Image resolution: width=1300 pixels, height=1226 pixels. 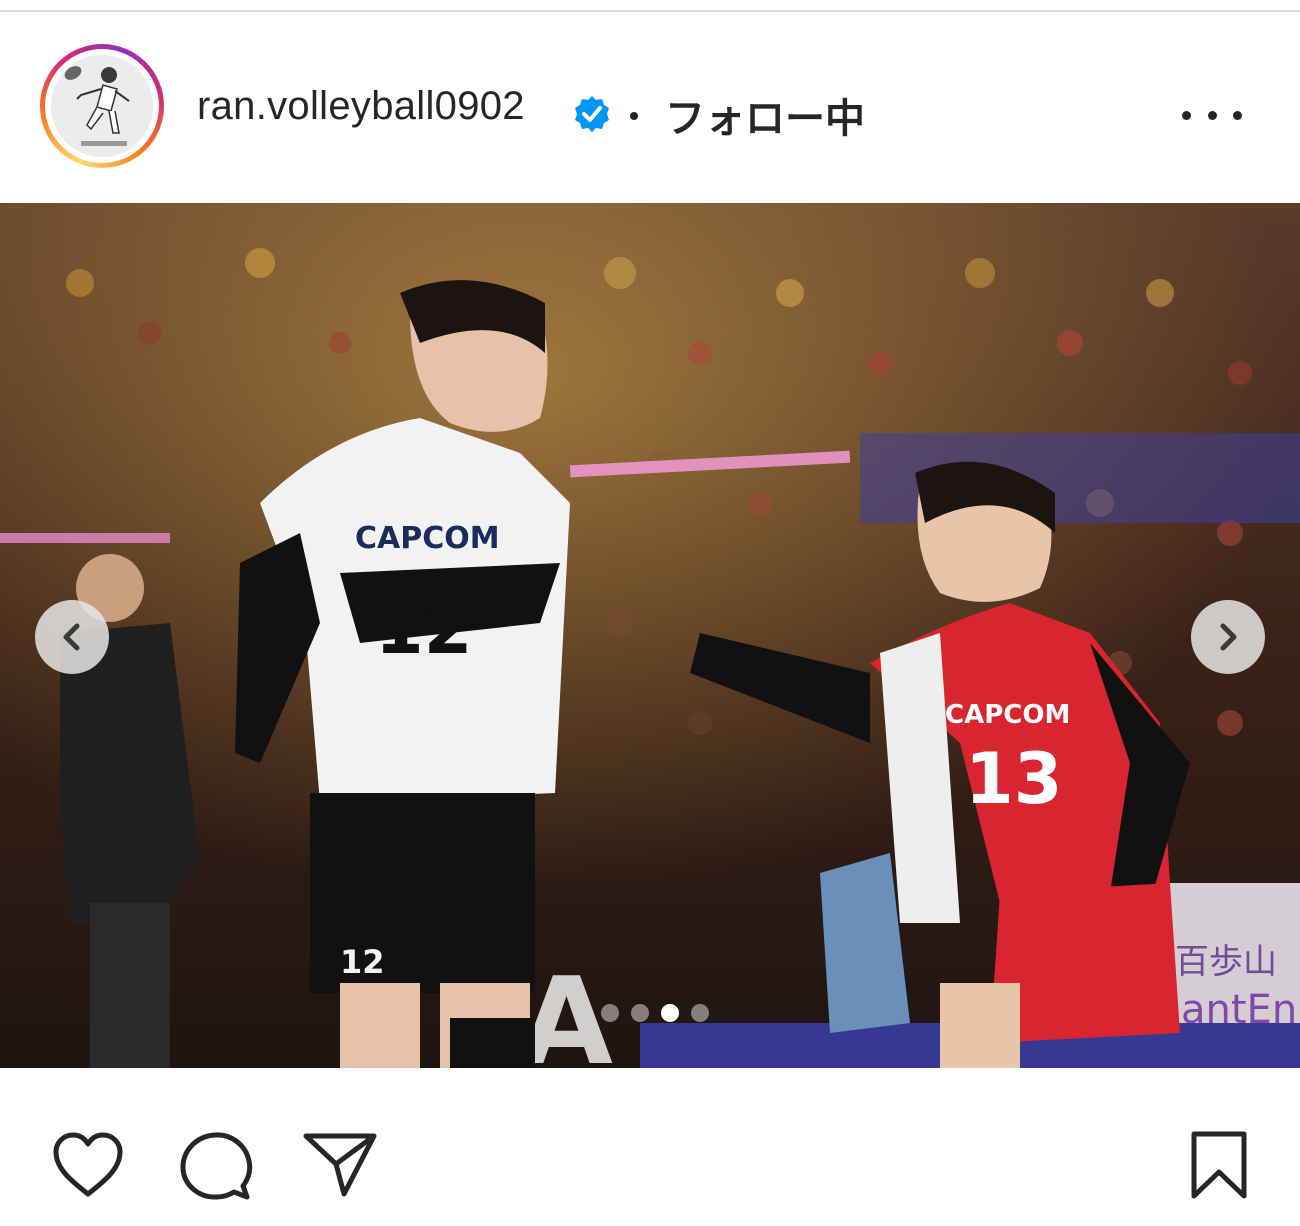 What do you see at coordinates (423, 629) in the screenshot?
I see `jersey-left-number: 12` at bounding box center [423, 629].